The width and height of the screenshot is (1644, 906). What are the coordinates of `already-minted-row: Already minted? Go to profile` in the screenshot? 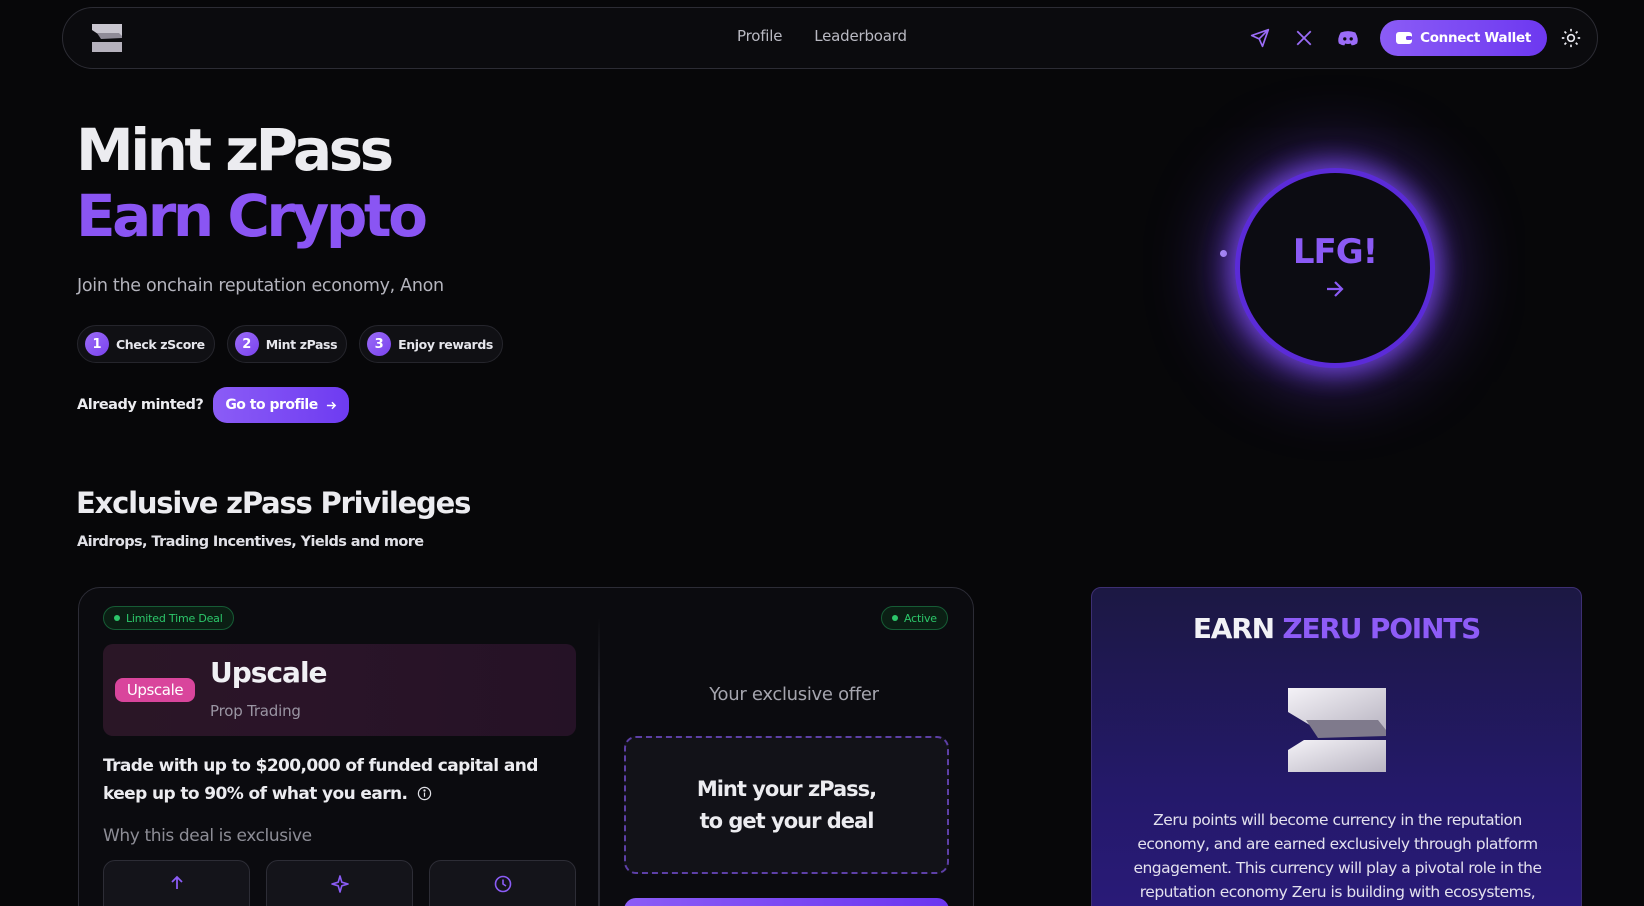 It's located at (213, 405).